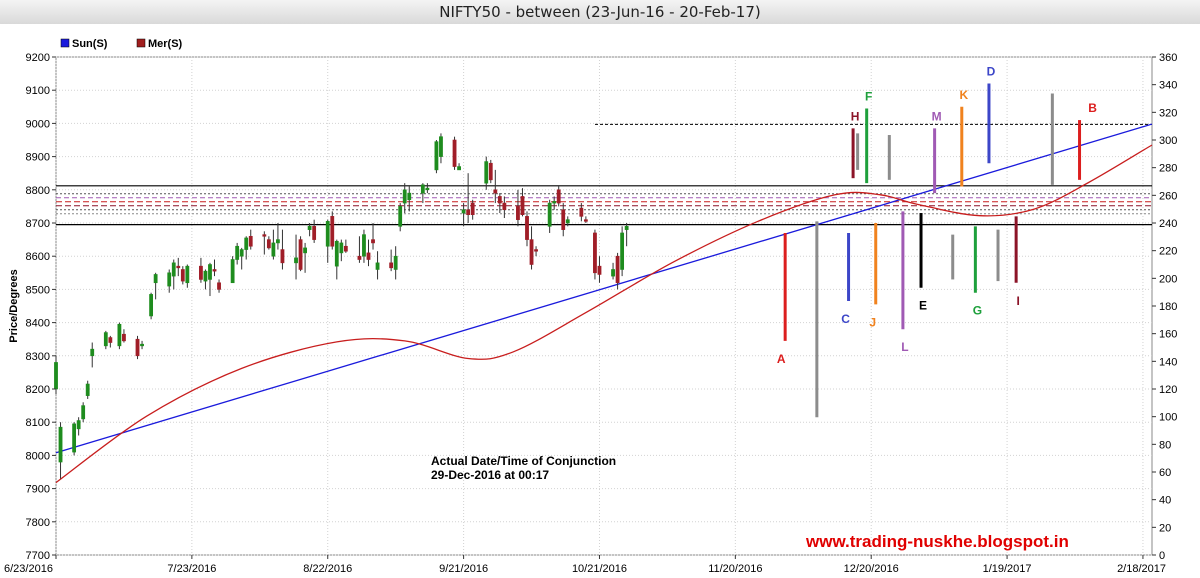 The image size is (1200, 578). I want to click on y-left-tick-label: 9000, so click(38, 124).